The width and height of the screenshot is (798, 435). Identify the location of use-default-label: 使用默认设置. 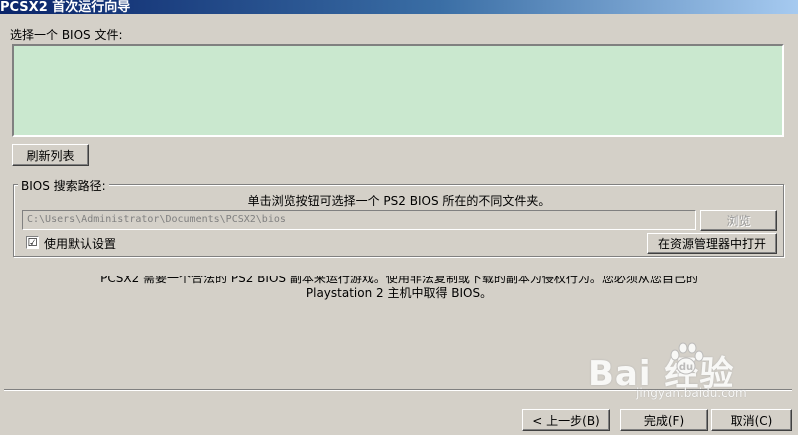
(80, 243).